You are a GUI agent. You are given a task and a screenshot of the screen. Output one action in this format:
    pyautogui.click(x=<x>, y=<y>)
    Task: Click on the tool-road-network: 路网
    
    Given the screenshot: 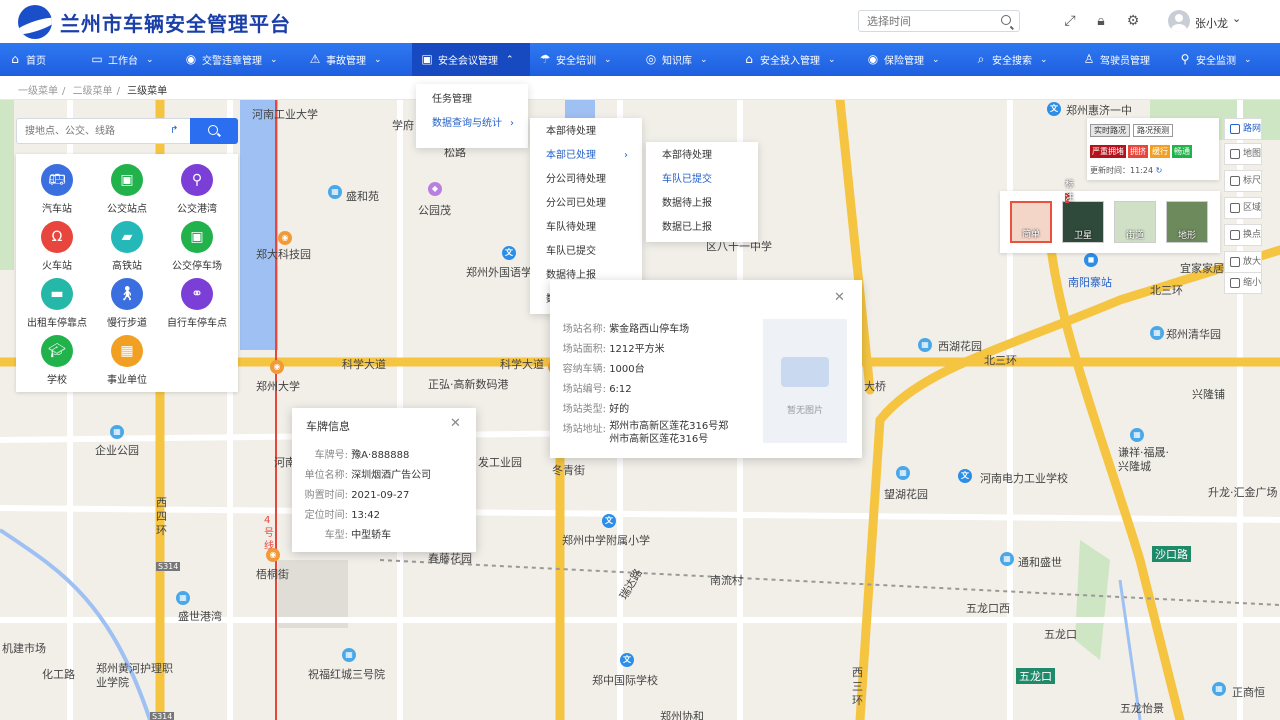 What is the action you would take?
    pyautogui.click(x=1243, y=129)
    